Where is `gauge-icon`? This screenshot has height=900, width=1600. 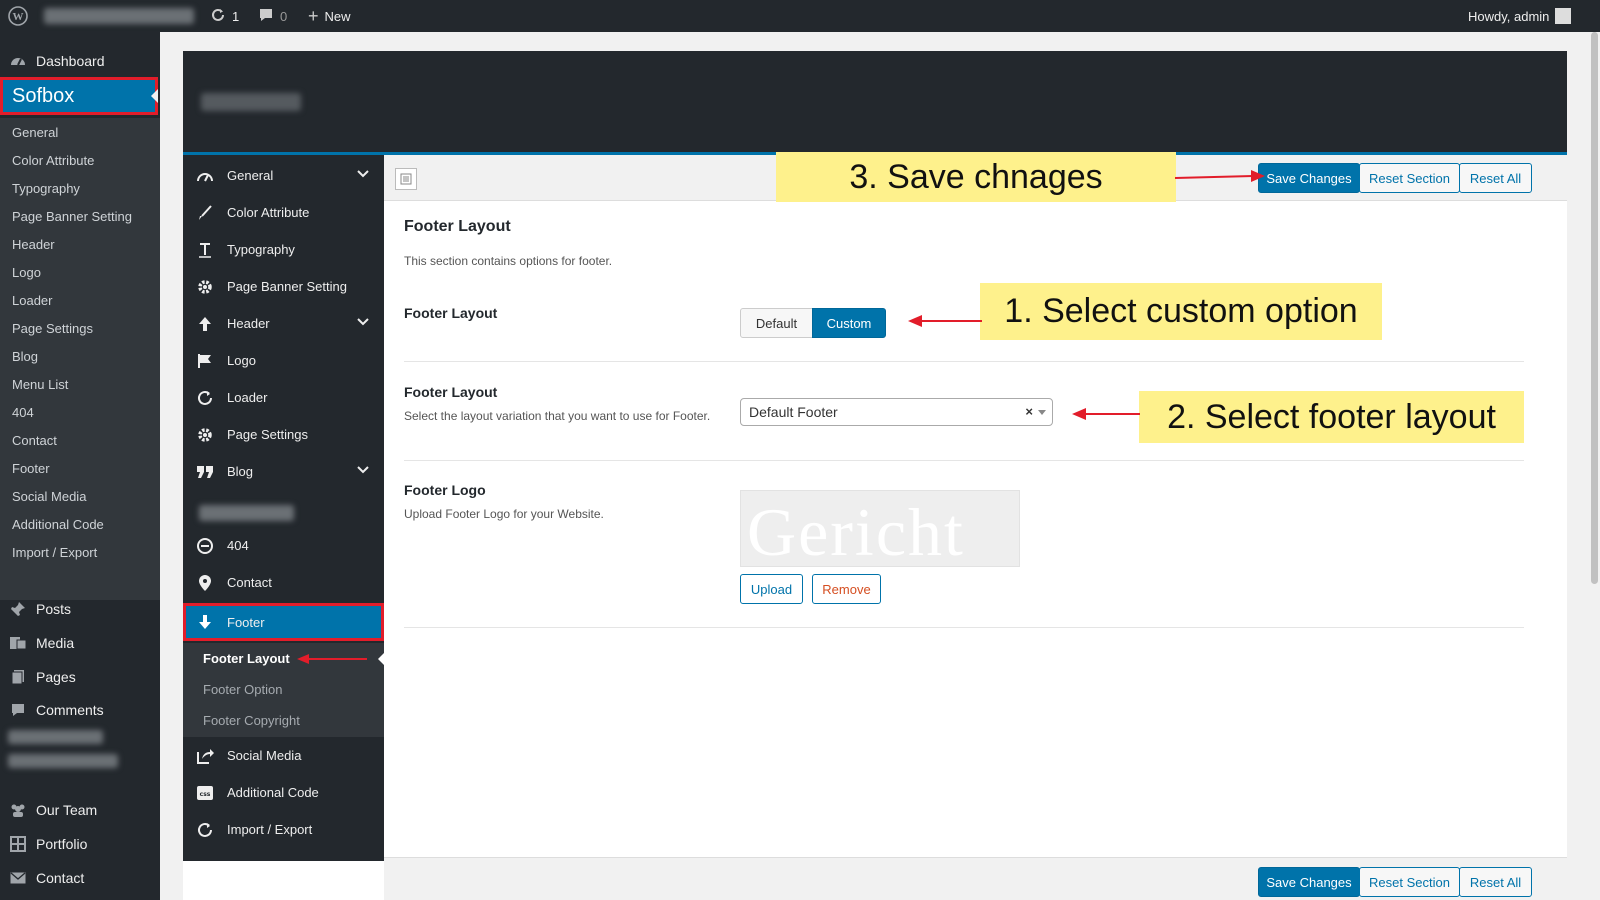
gauge-icon is located at coordinates (205, 176).